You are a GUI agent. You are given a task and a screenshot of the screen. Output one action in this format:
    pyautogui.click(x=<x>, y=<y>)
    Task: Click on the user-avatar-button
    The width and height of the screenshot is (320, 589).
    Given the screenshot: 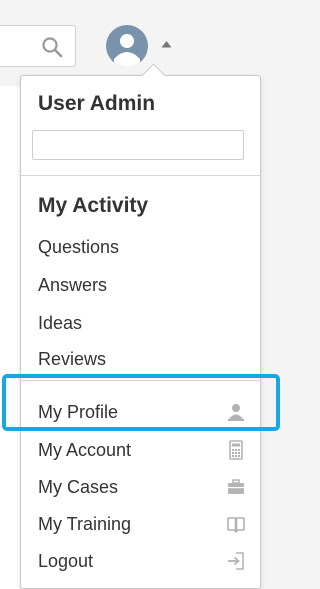 What is the action you would take?
    pyautogui.click(x=127, y=46)
    